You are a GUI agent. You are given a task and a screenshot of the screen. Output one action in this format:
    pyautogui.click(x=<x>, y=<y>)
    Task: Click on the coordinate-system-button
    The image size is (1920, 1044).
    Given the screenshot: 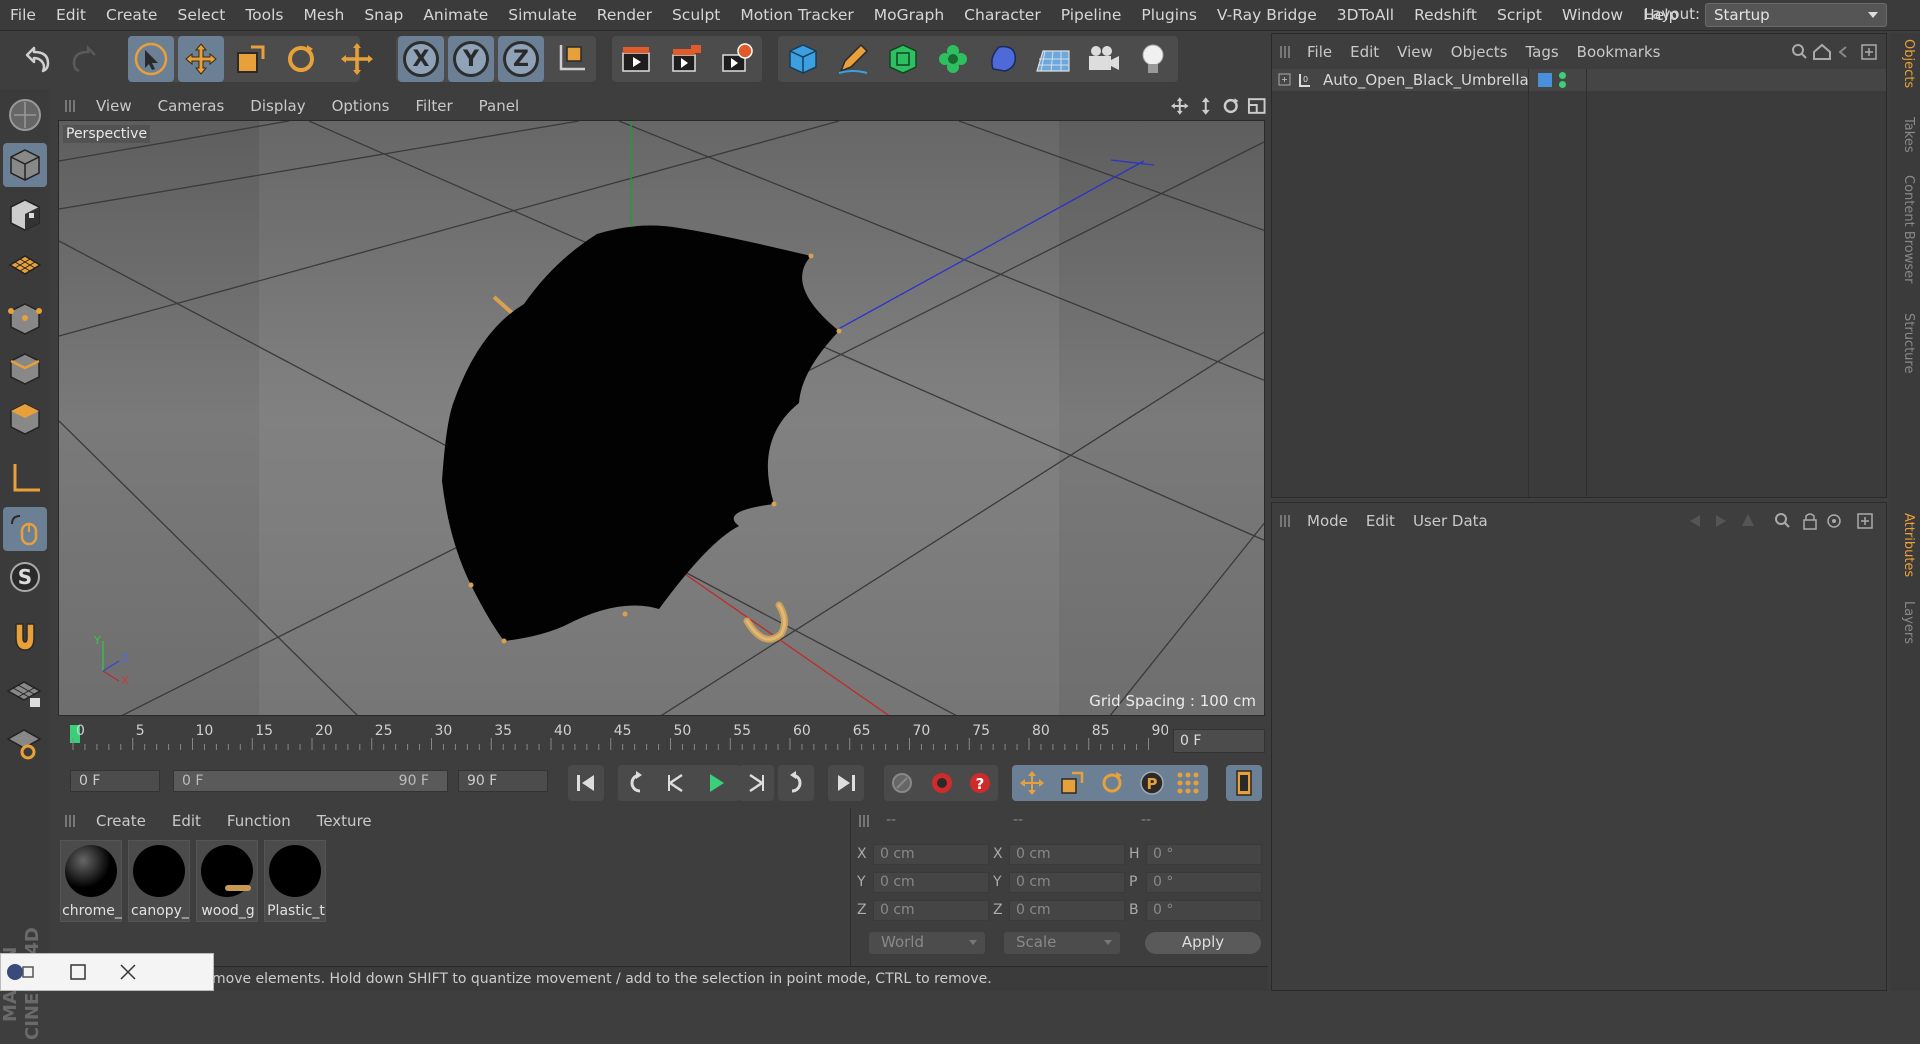 What is the action you would take?
    pyautogui.click(x=571, y=59)
    